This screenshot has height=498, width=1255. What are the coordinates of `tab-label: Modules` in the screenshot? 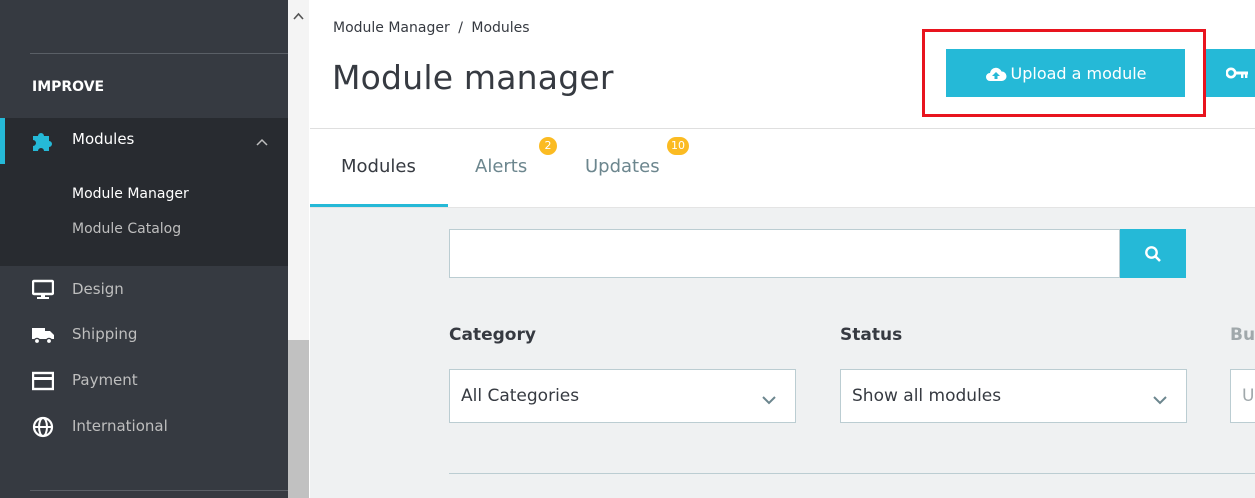 It's located at (378, 166).